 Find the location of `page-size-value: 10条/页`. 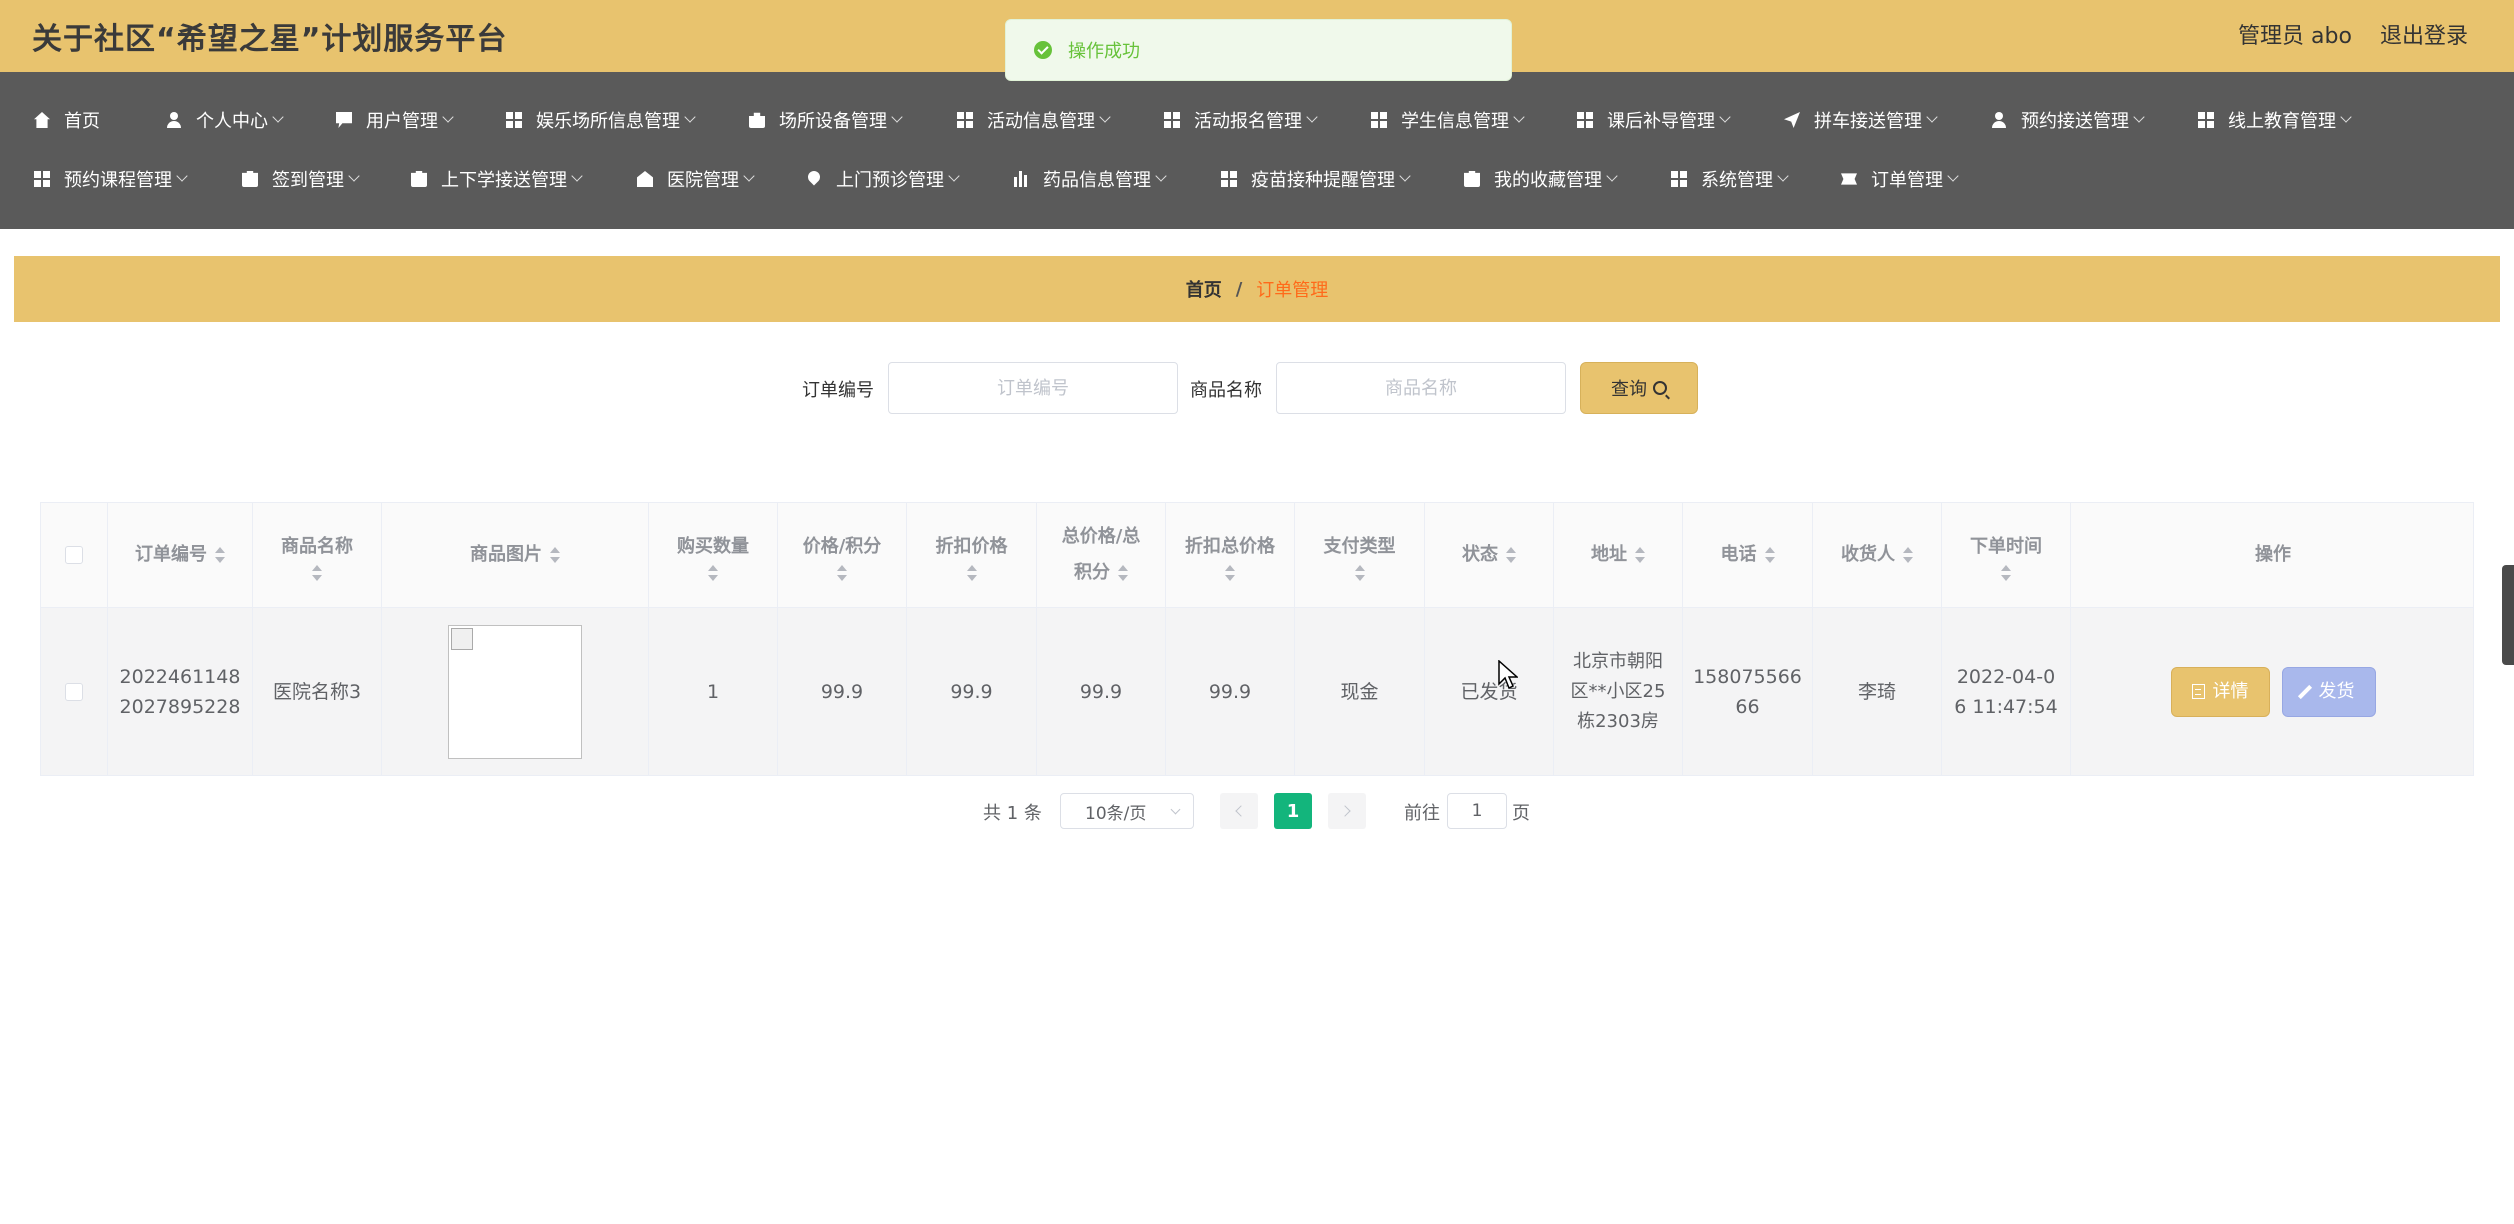

page-size-value: 10条/页 is located at coordinates (1116, 813).